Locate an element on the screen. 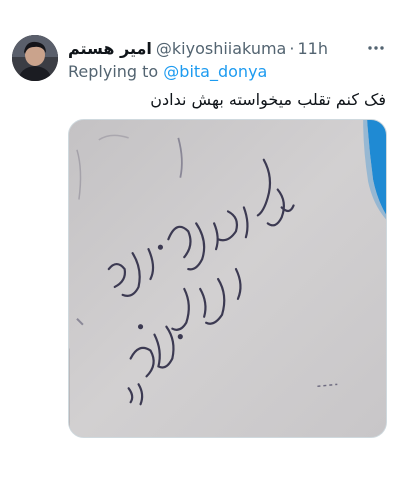 This screenshot has height=500, width=400. replying-to: Replying to @bita_donya is located at coordinates (167, 71).